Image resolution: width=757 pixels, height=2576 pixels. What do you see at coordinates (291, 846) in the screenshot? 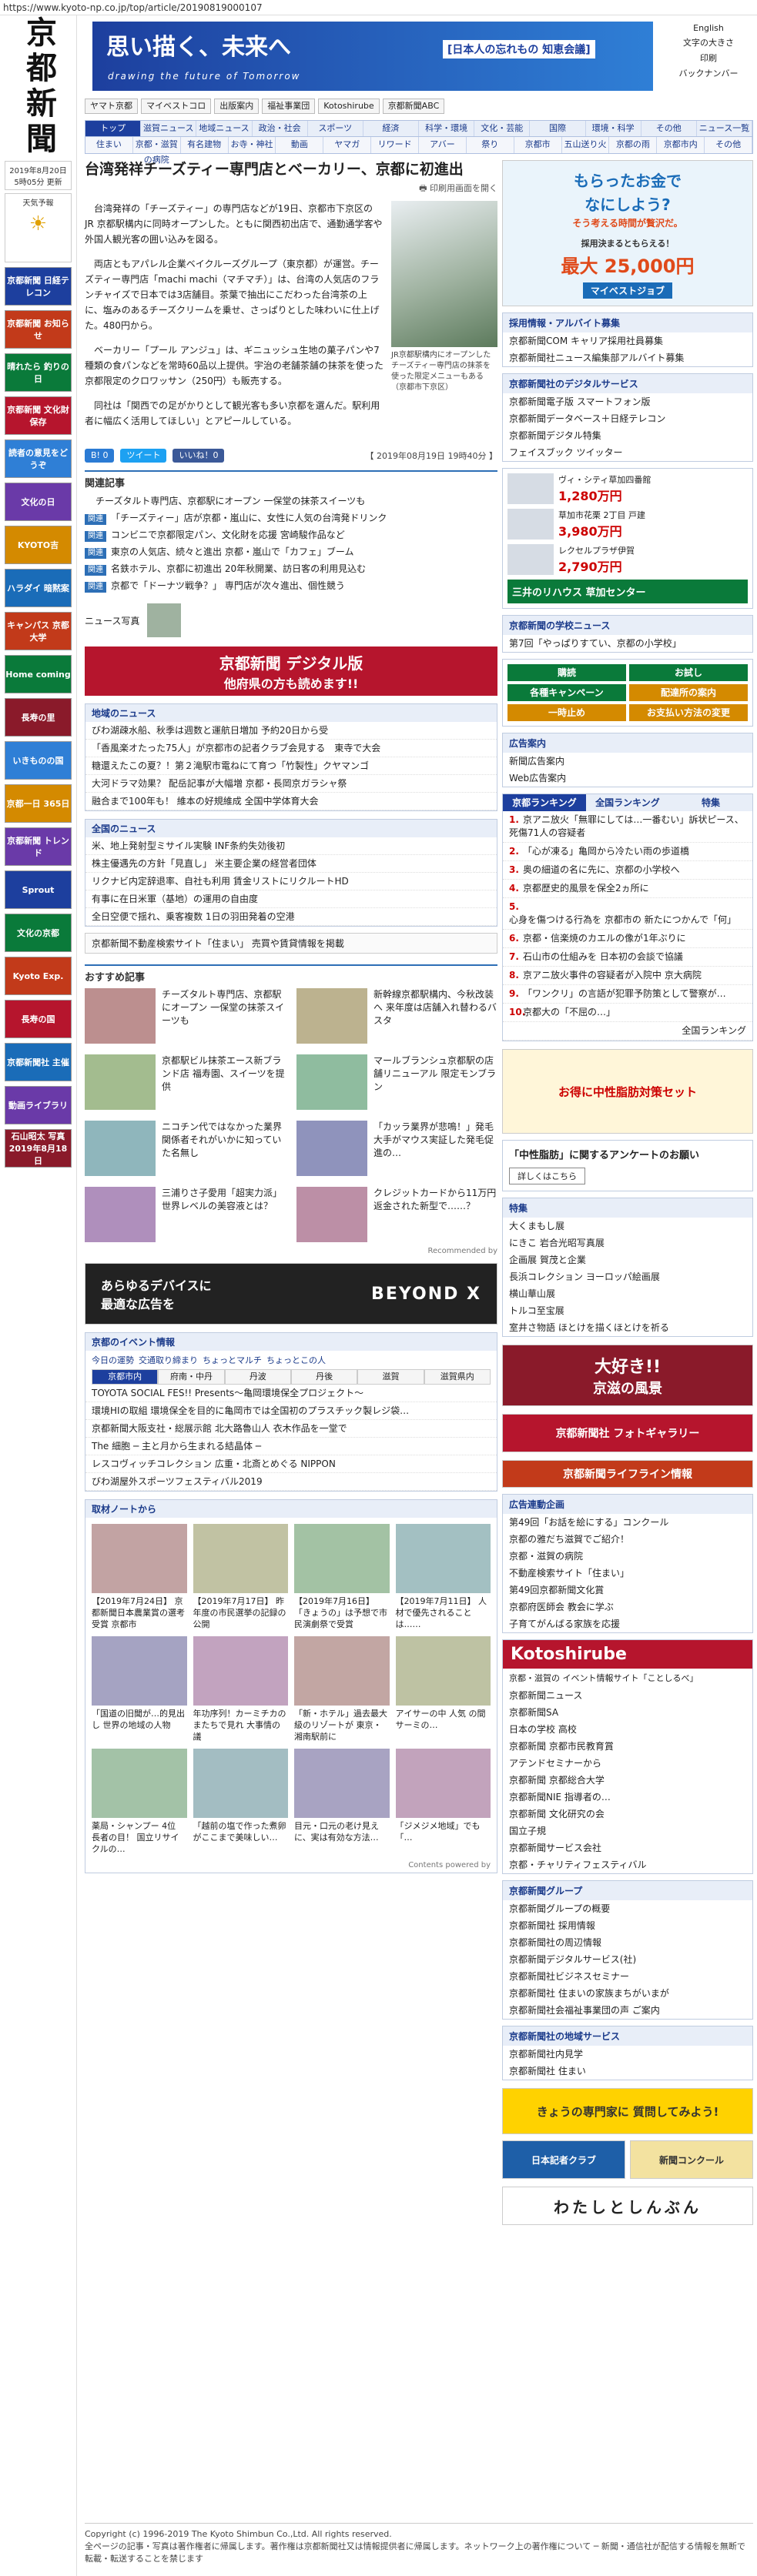
I see `national-news-item: 米、地上発射型ミサイル実験 INF条約失効後初` at bounding box center [291, 846].